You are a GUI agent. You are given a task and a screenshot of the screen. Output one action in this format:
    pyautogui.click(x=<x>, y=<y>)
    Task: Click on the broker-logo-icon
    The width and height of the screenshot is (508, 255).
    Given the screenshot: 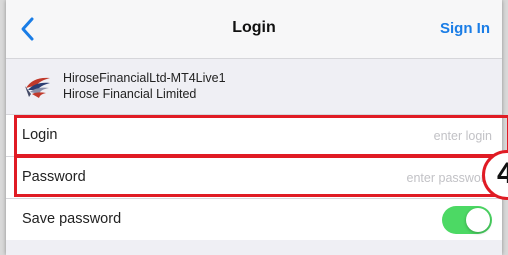 What is the action you would take?
    pyautogui.click(x=37, y=87)
    